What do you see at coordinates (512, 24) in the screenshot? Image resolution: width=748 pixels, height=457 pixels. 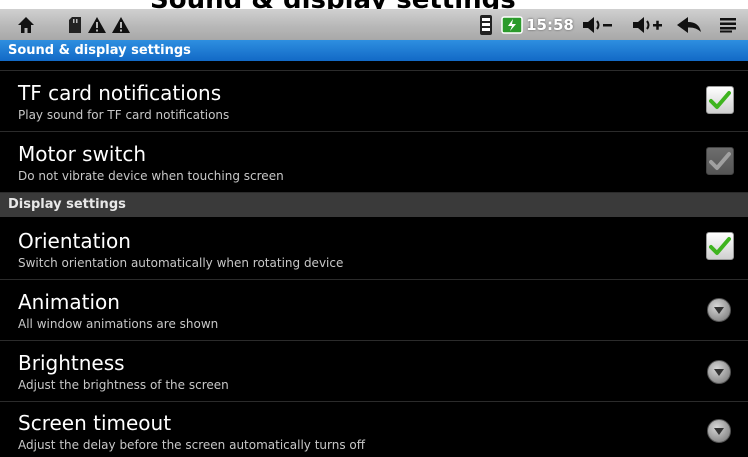 I see `battery-icon` at bounding box center [512, 24].